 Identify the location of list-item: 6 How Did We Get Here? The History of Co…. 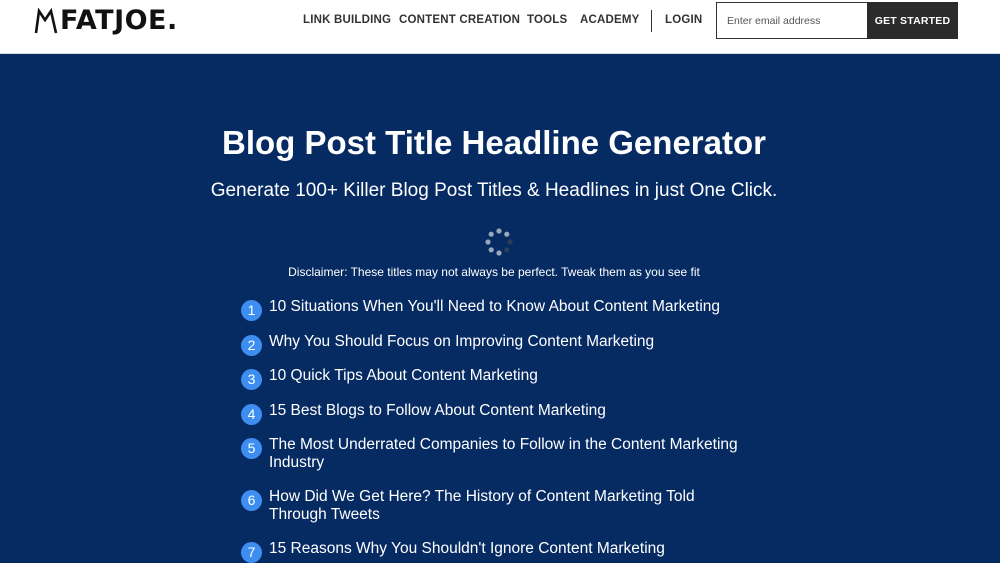
(501, 506).